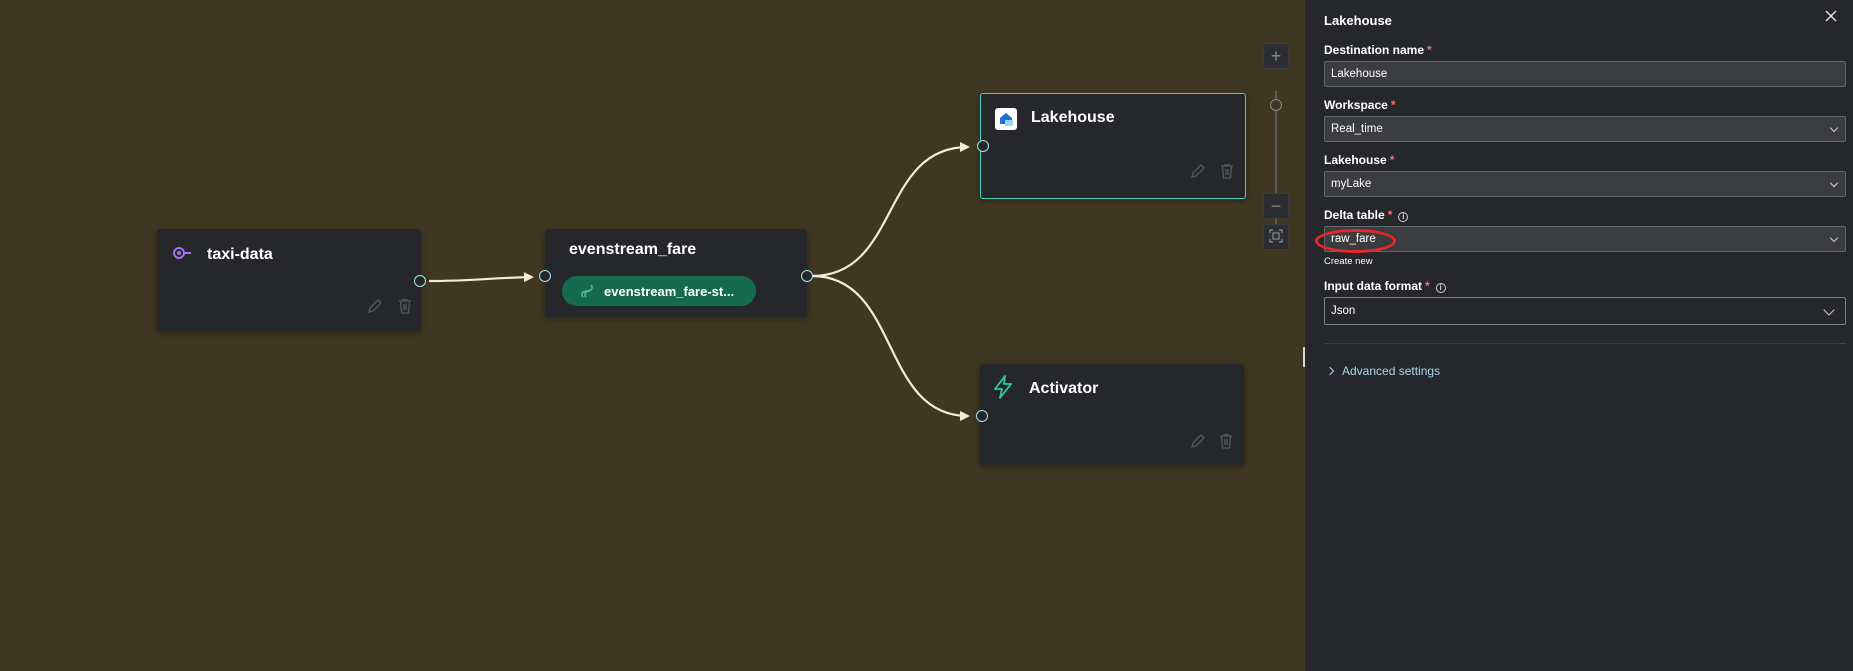 The width and height of the screenshot is (1853, 671). I want to click on delta-table-label: Delta table * i, so click(1366, 215).